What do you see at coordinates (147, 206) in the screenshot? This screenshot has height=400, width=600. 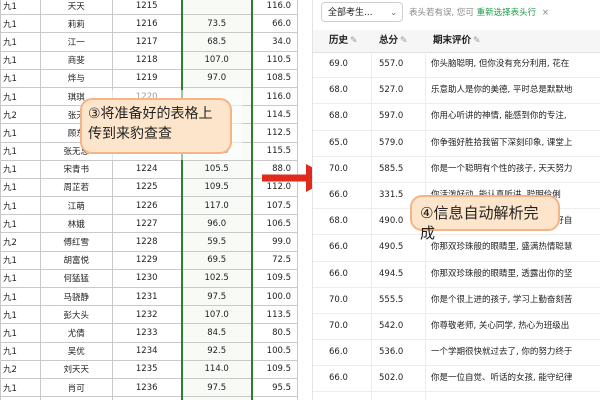 I see `spreadsheet-cell: 1226` at bounding box center [147, 206].